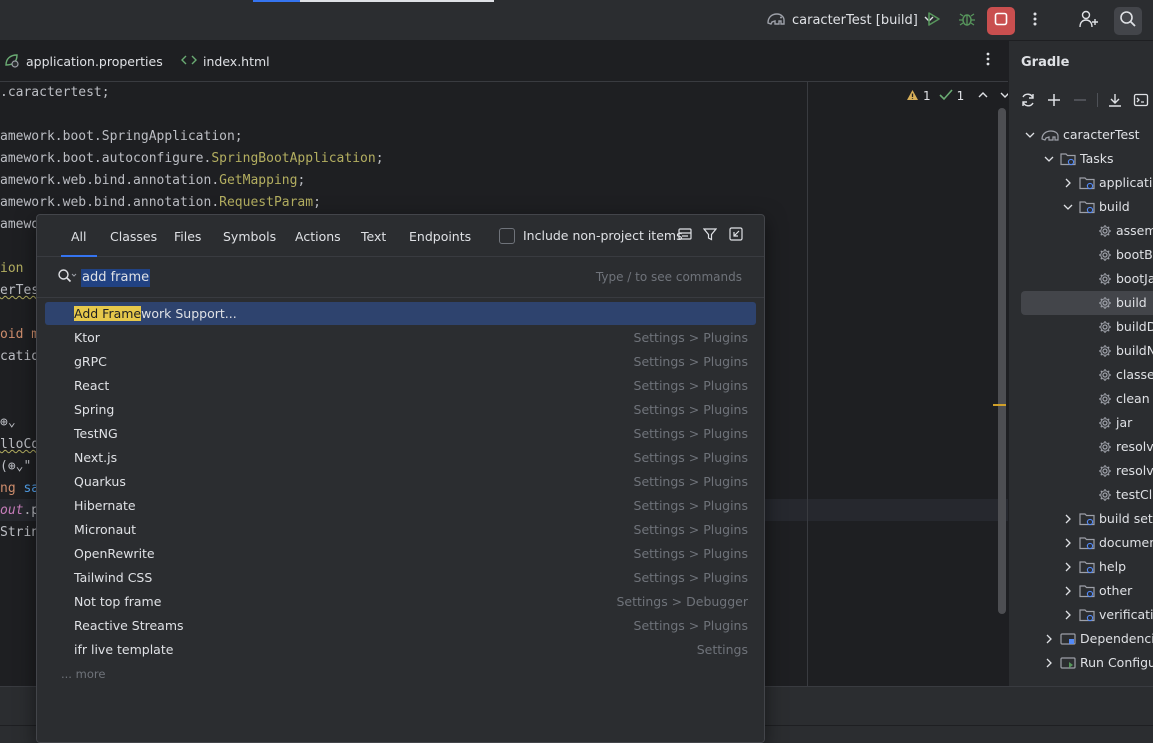 This screenshot has height=743, width=1153. Describe the element at coordinates (603, 235) in the screenshot. I see `include-non-project-label: Include non-project items` at that location.